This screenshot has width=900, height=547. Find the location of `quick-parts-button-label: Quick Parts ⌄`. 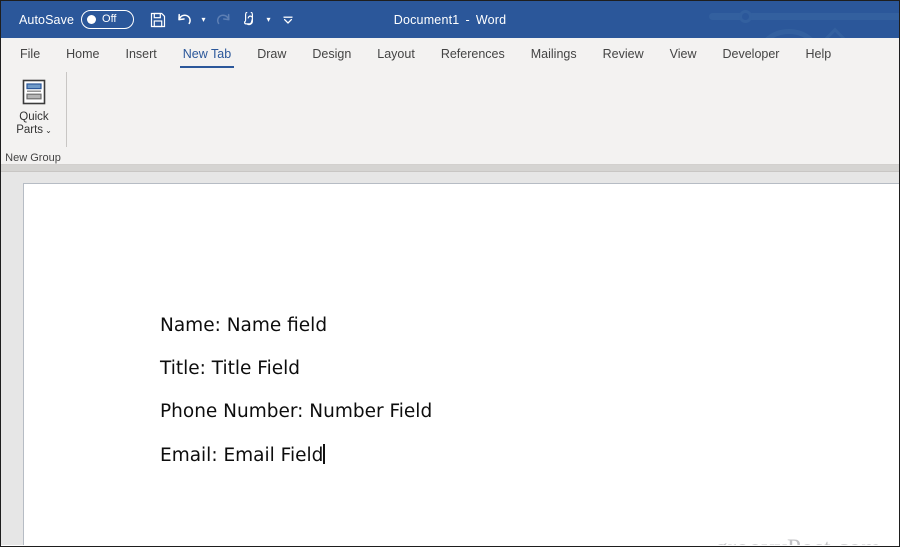

quick-parts-button-label: Quick Parts ⌄ is located at coordinates (34, 124).